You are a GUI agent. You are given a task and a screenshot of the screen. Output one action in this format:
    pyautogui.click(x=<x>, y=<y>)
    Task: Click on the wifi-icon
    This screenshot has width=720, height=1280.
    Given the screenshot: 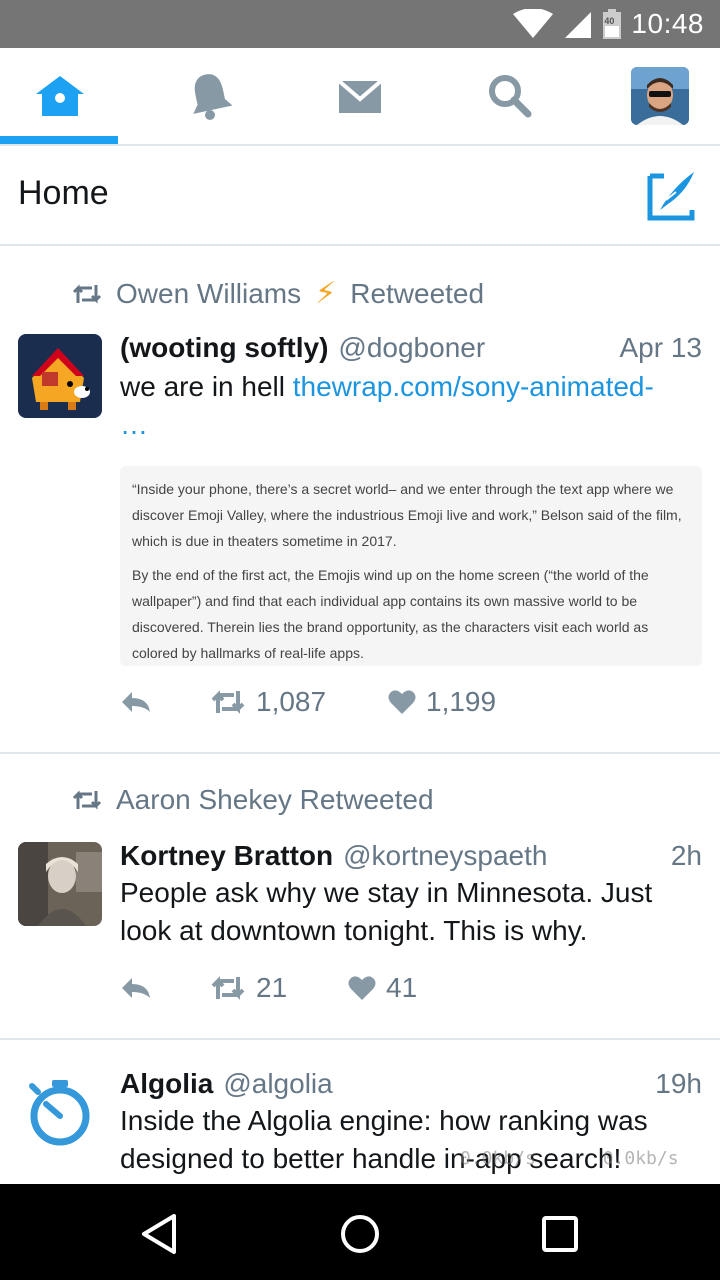 What is the action you would take?
    pyautogui.click(x=533, y=23)
    